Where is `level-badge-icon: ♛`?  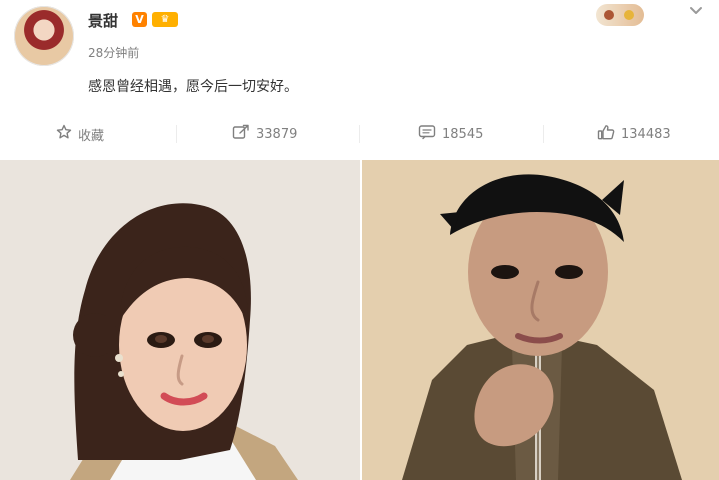
level-badge-icon: ♛ is located at coordinates (165, 19).